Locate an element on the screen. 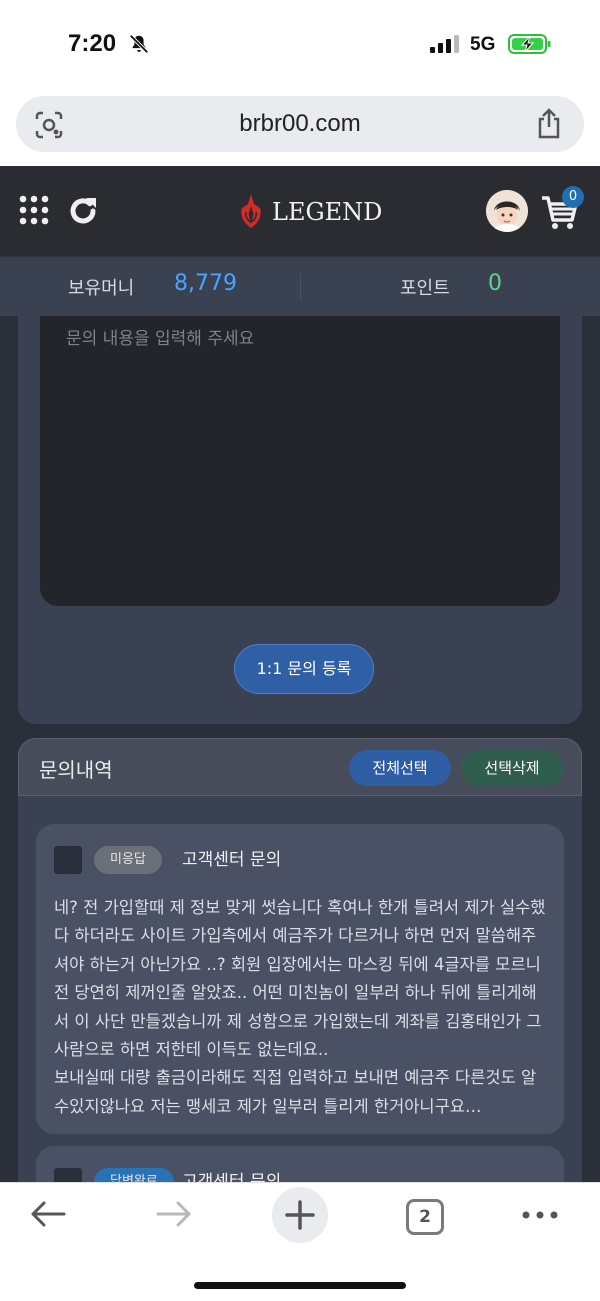 Image resolution: width=600 pixels, height=1301 pixels. cell-signal-icon is located at coordinates (444, 44).